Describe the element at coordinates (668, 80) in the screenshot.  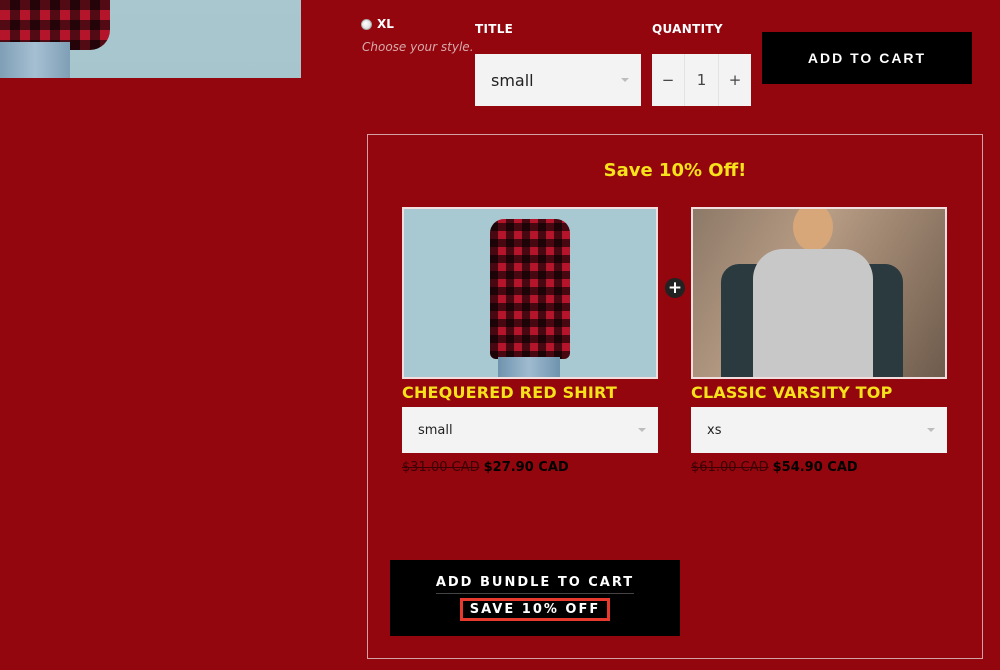
I see `quantity-decrease-button: −` at that location.